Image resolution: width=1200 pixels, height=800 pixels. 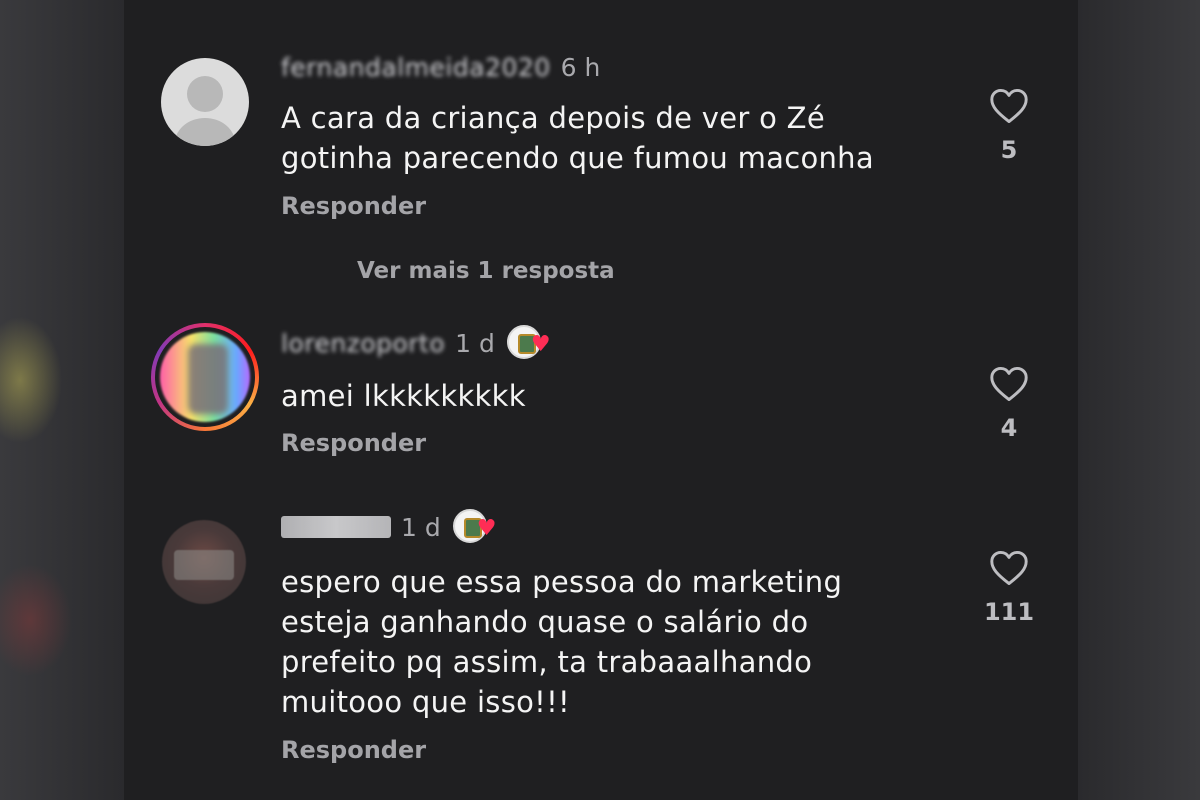 What do you see at coordinates (62, 400) in the screenshot?
I see `blurred-left-margin` at bounding box center [62, 400].